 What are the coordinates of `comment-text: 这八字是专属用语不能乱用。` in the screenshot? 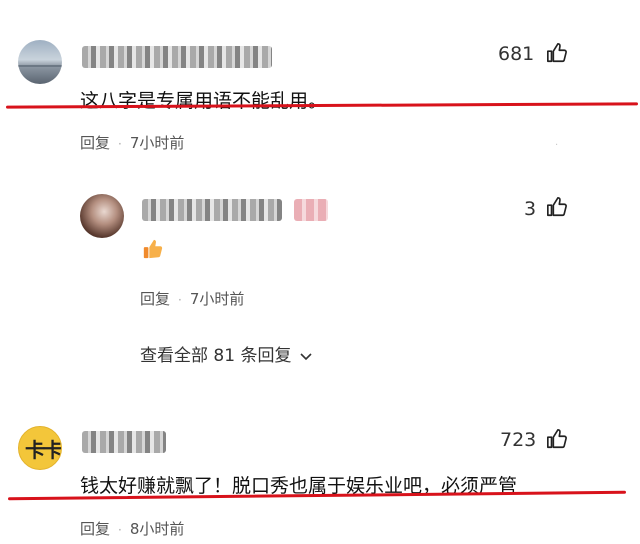 It's located at (204, 101).